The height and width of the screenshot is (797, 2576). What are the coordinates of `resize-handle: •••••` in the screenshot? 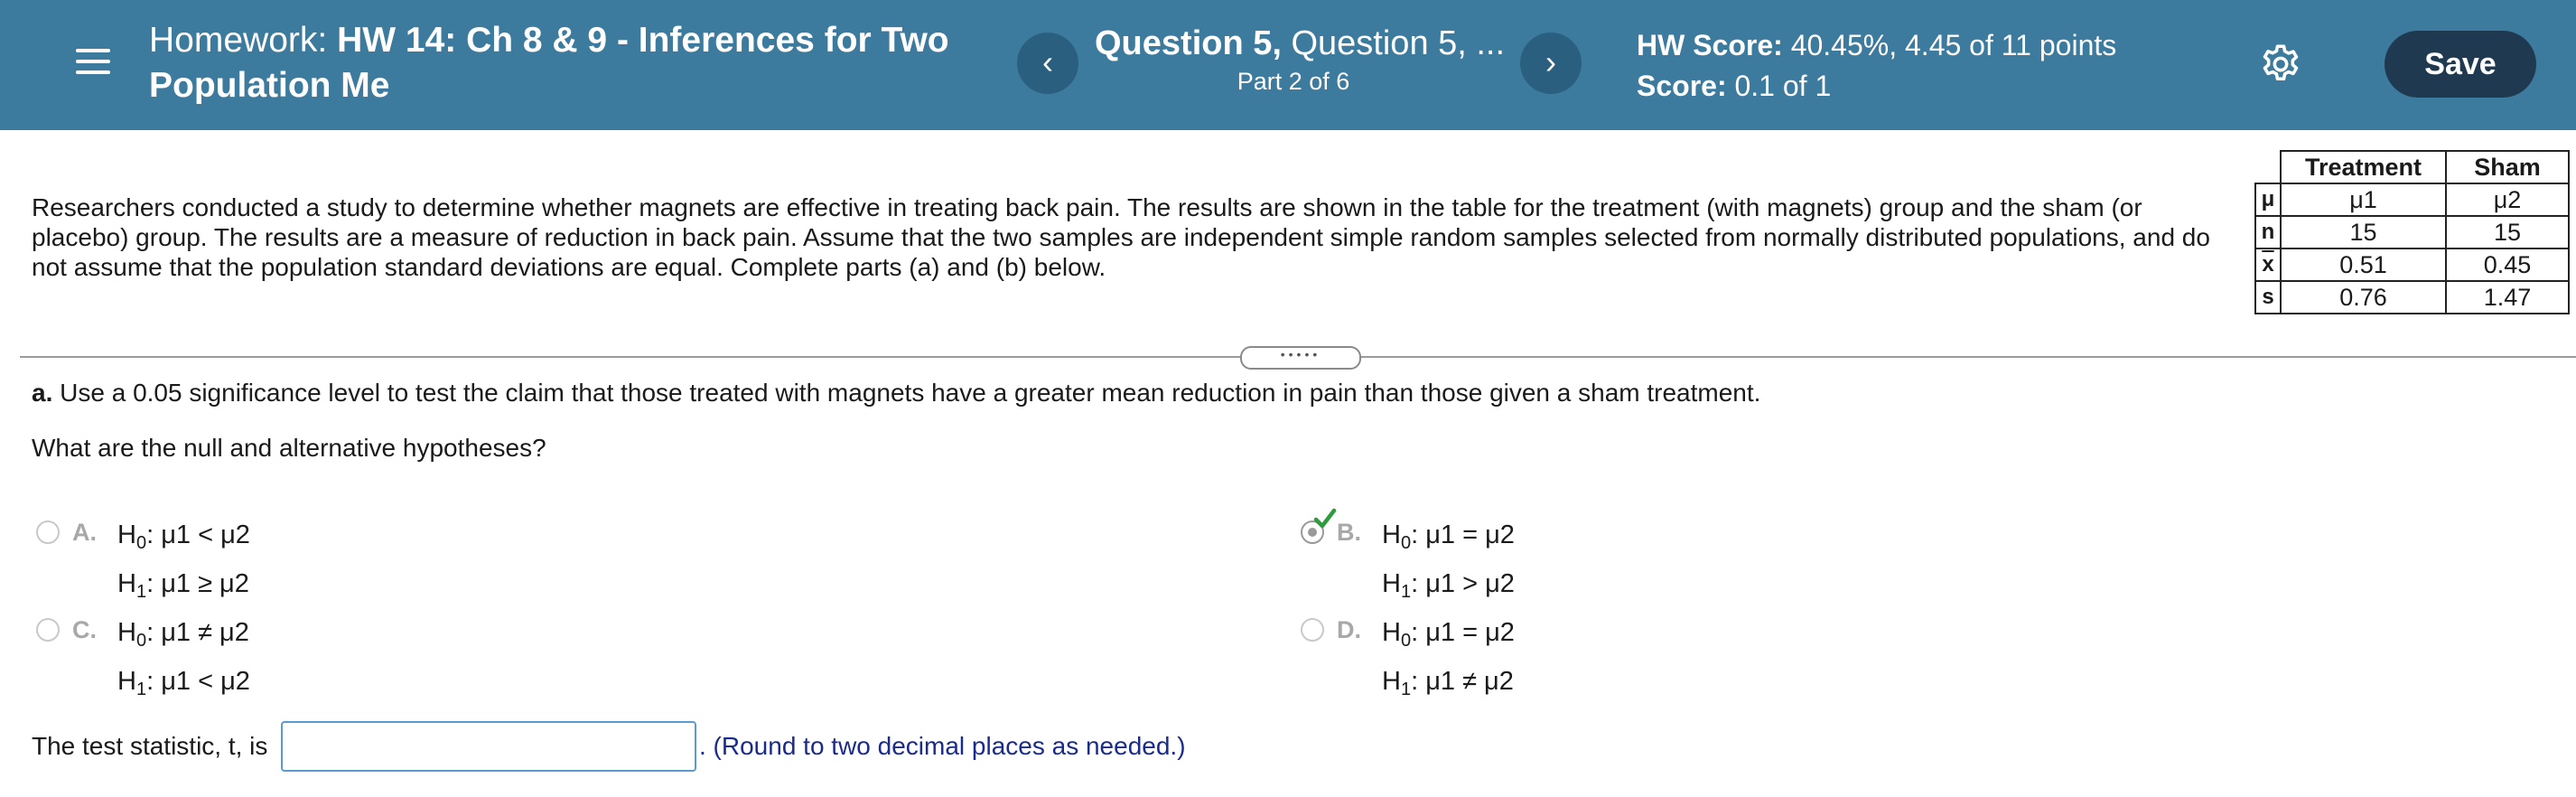 It's located at (1300, 358).